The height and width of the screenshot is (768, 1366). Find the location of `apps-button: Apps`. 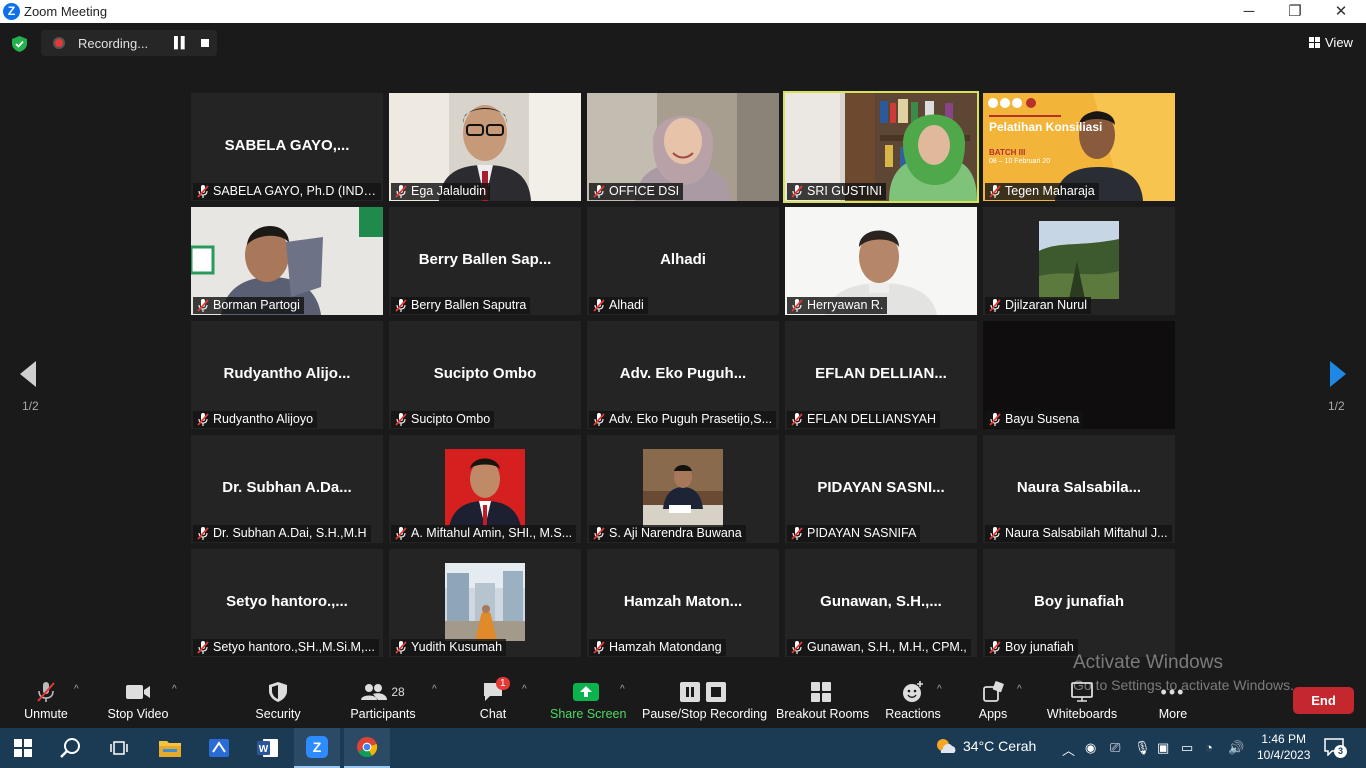

apps-button: Apps is located at coordinates (993, 700).